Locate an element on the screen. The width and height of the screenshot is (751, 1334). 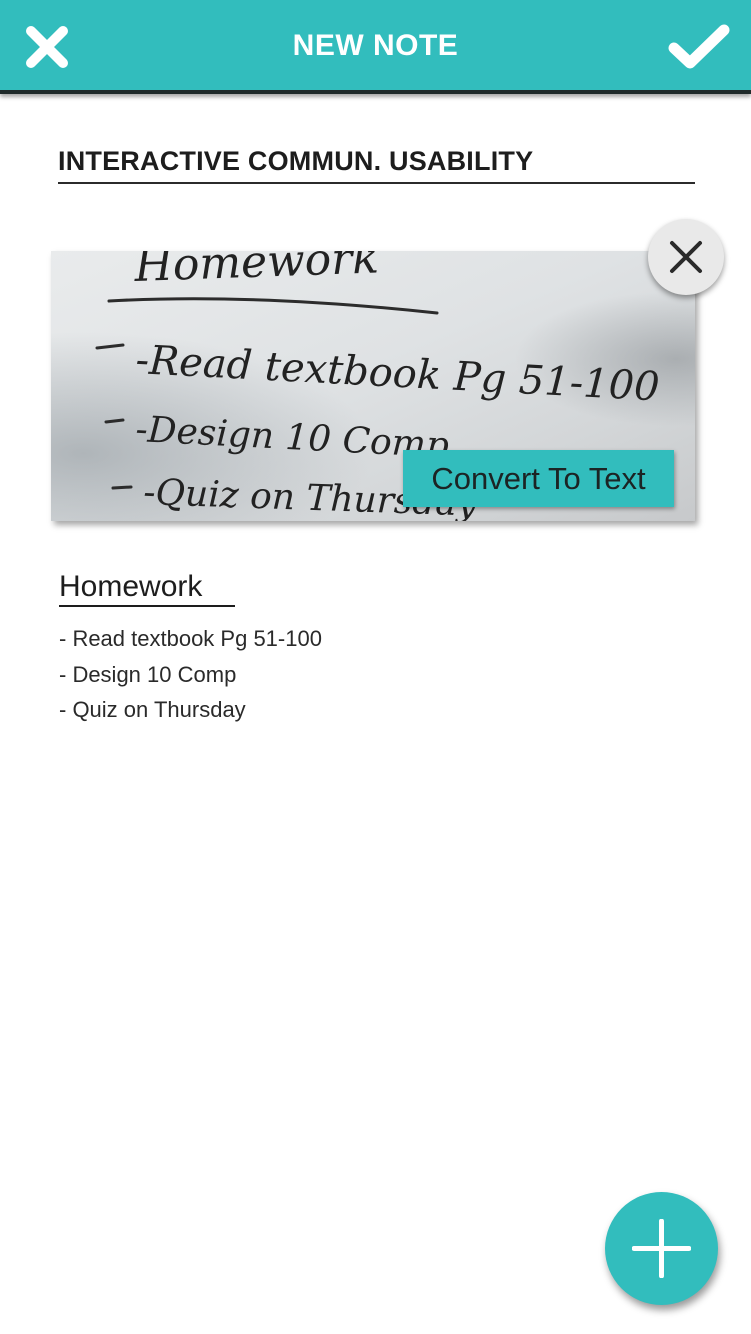
add-button is located at coordinates (661, 1248).